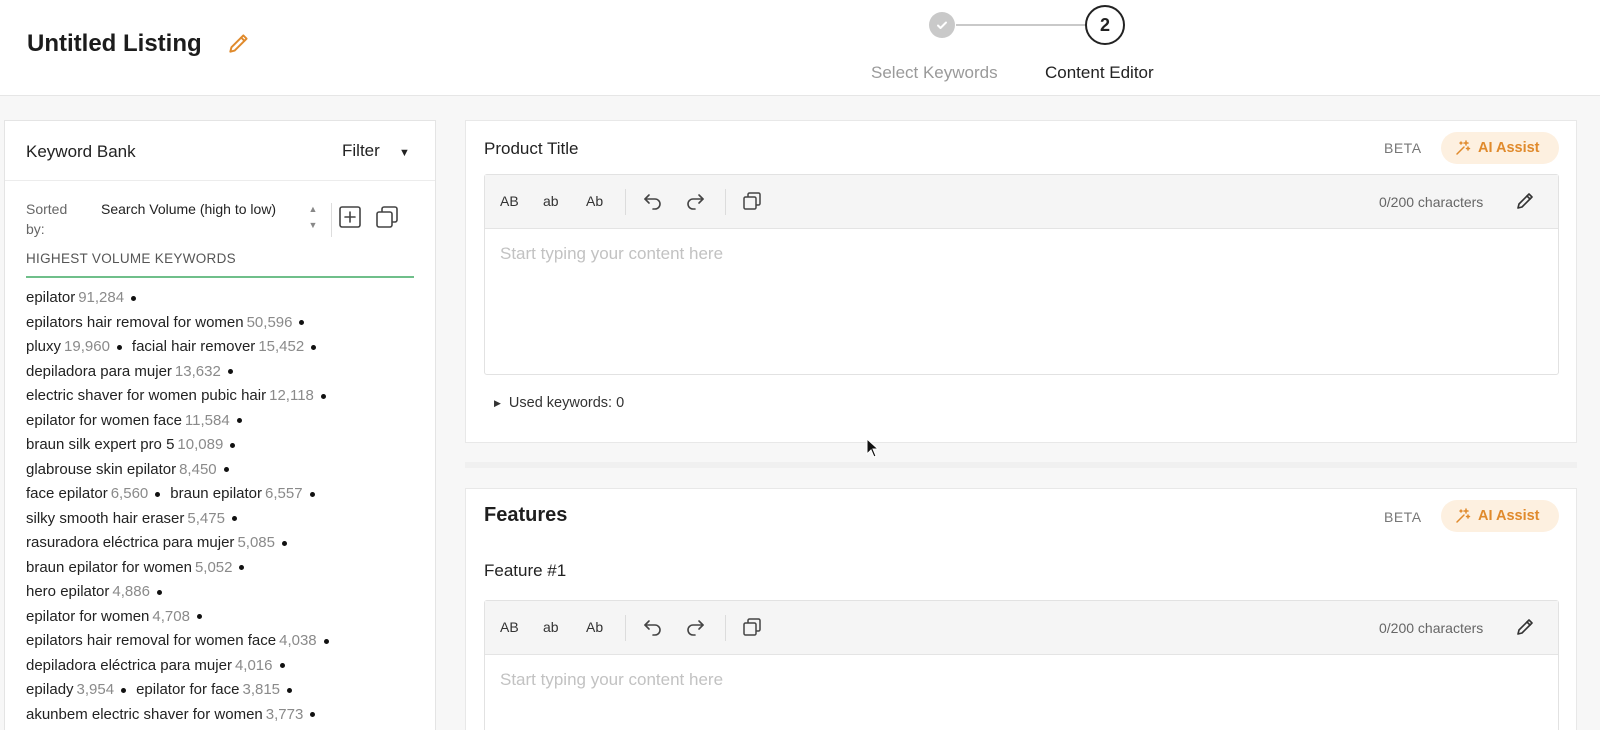  Describe the element at coordinates (1105, 25) in the screenshot. I see `step-2-active-indicator: 2` at that location.